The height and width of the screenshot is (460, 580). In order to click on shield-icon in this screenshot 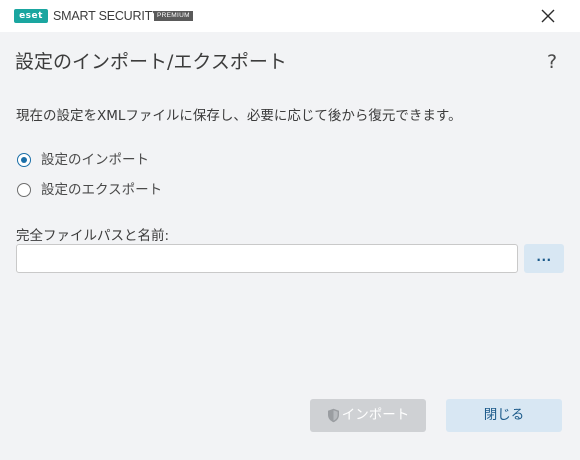, I will do `click(333, 415)`.